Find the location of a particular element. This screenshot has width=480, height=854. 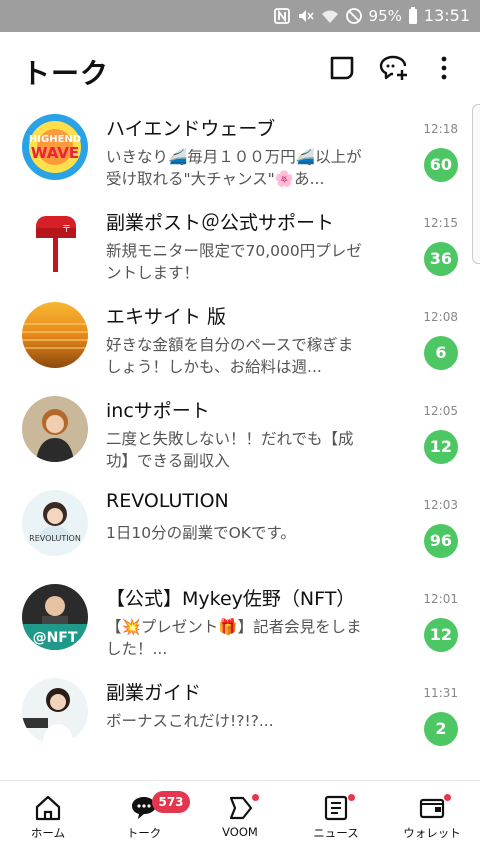

nav-label: ホーム is located at coordinates (48, 833).